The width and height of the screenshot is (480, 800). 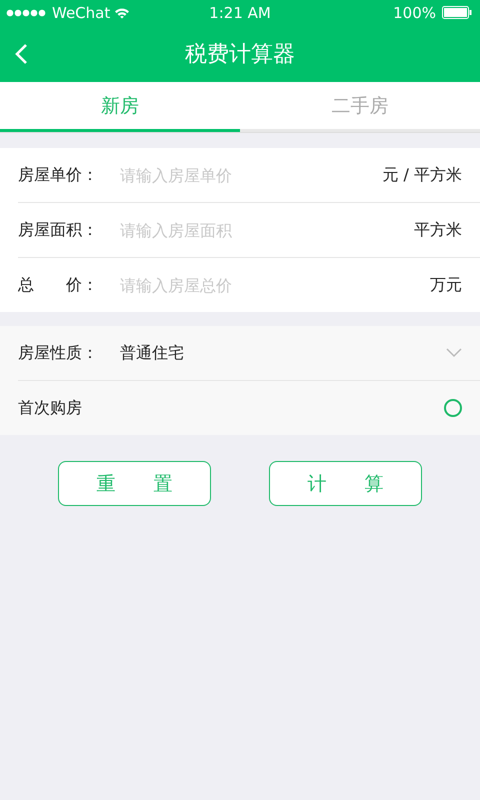 I want to click on field-label: 房屋单价：, so click(x=58, y=175).